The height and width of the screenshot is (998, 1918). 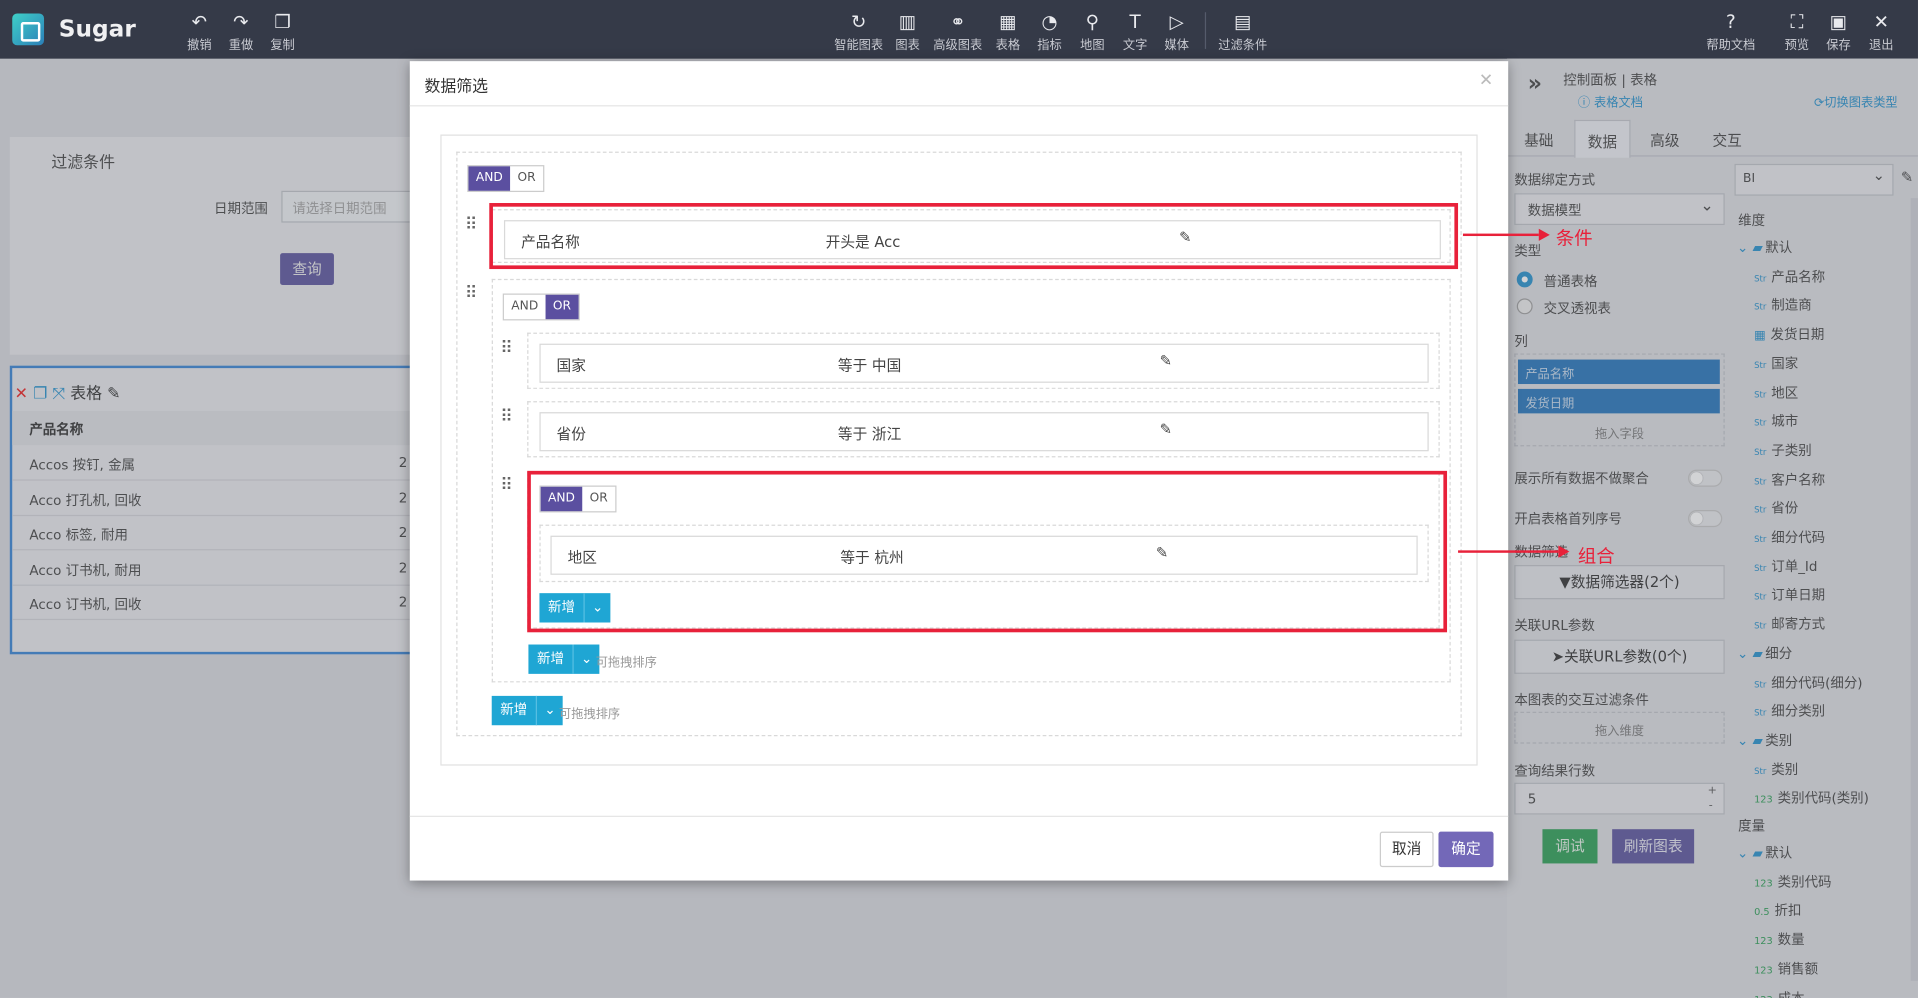 What do you see at coordinates (987, 551) in the screenshot?
I see `group-highlight-box` at bounding box center [987, 551].